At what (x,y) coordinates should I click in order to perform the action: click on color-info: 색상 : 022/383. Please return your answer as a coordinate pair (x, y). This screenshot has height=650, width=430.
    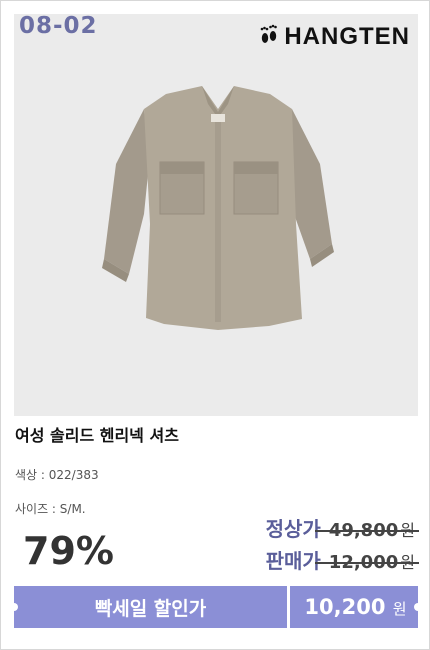
    Looking at the image, I should click on (57, 475).